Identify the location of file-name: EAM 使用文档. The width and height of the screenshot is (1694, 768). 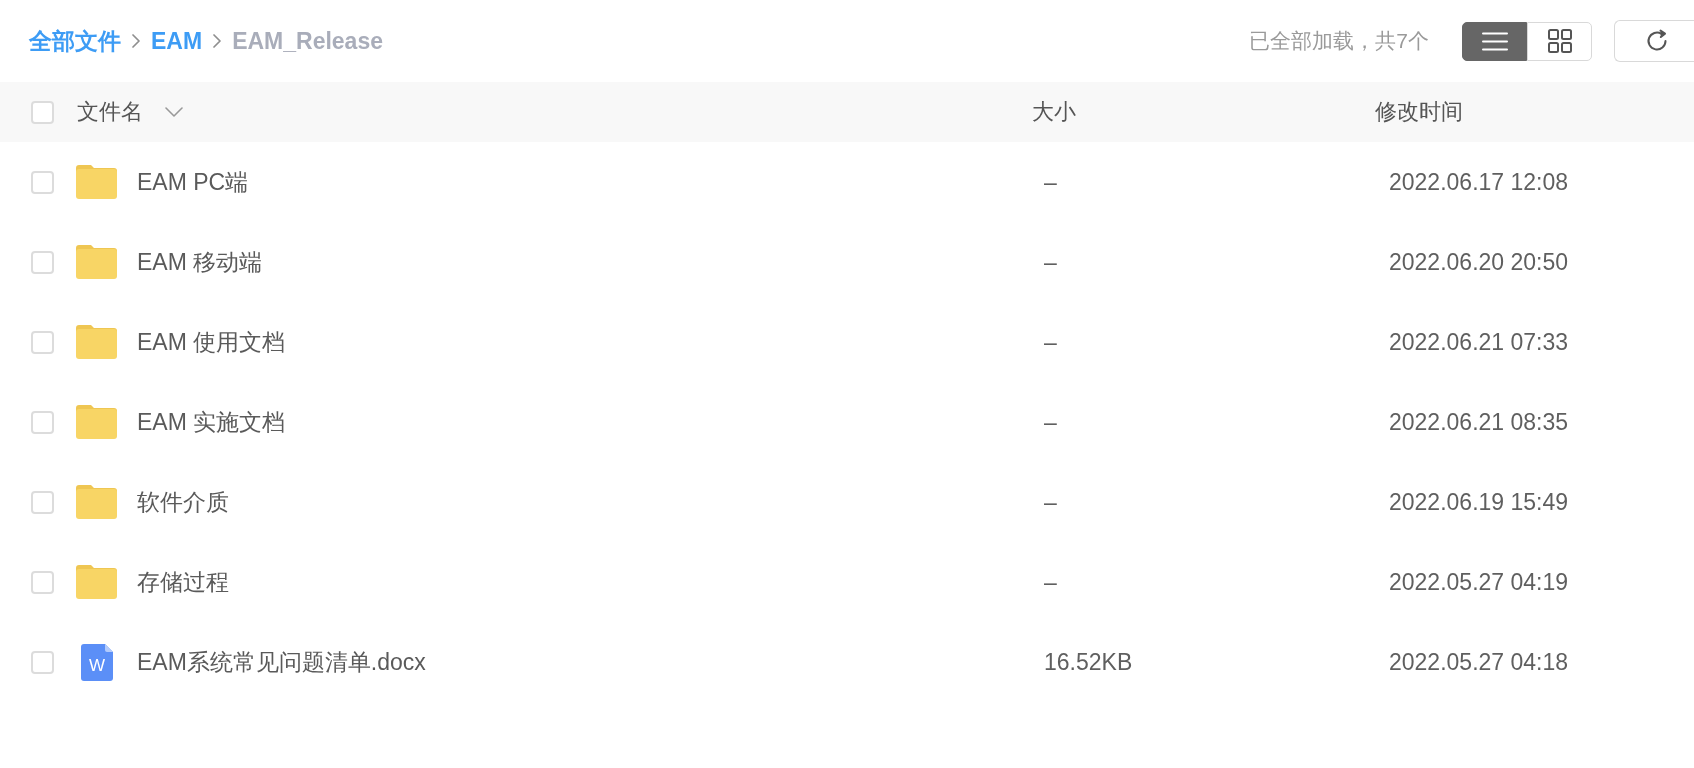
(211, 342).